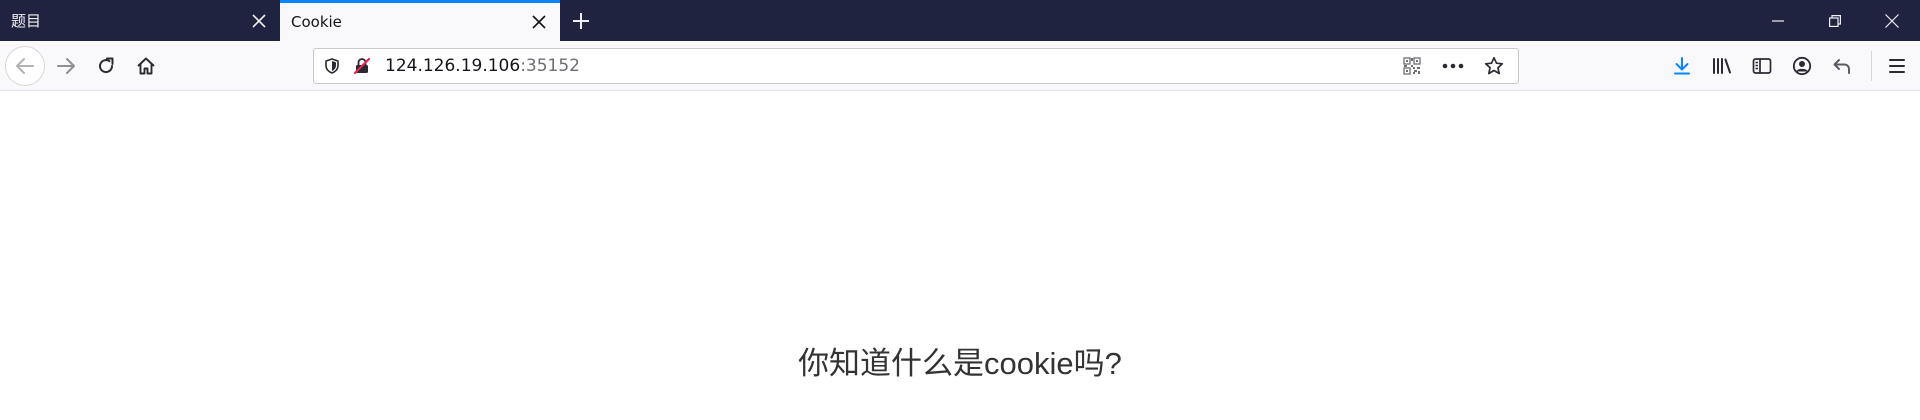  I want to click on close-icon, so click(1891, 20).